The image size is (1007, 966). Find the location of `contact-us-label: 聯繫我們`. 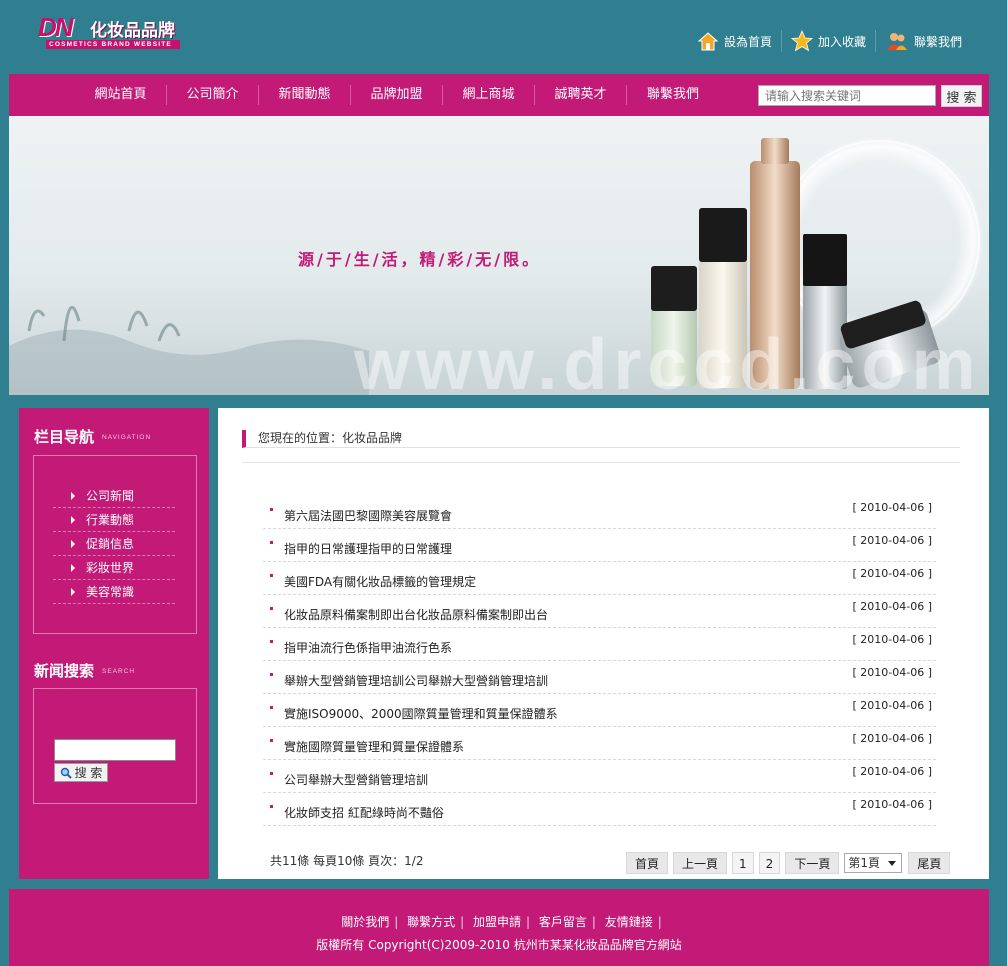

contact-us-label: 聯繫我們 is located at coordinates (937, 41).